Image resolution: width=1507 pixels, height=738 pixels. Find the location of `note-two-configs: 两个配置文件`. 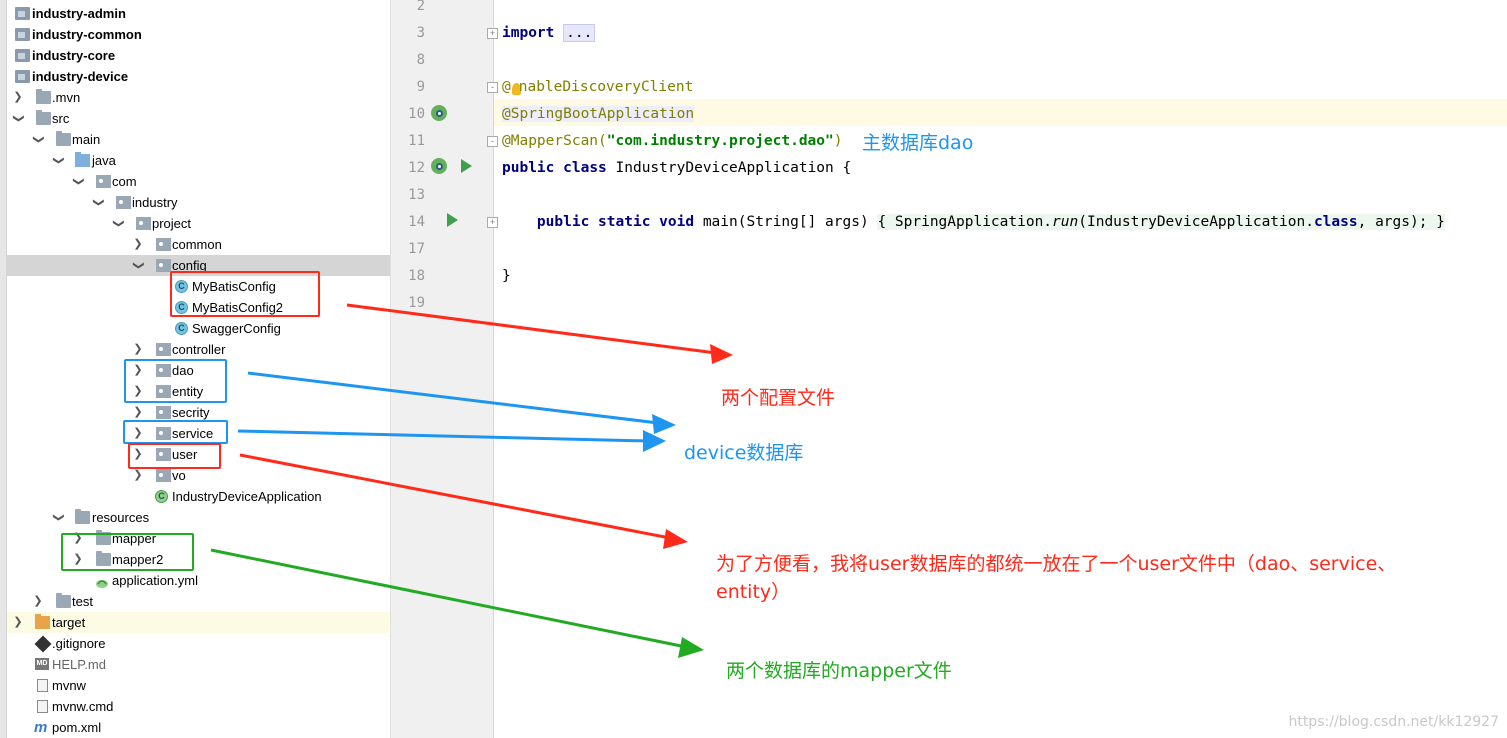

note-two-configs: 两个配置文件 is located at coordinates (778, 398).